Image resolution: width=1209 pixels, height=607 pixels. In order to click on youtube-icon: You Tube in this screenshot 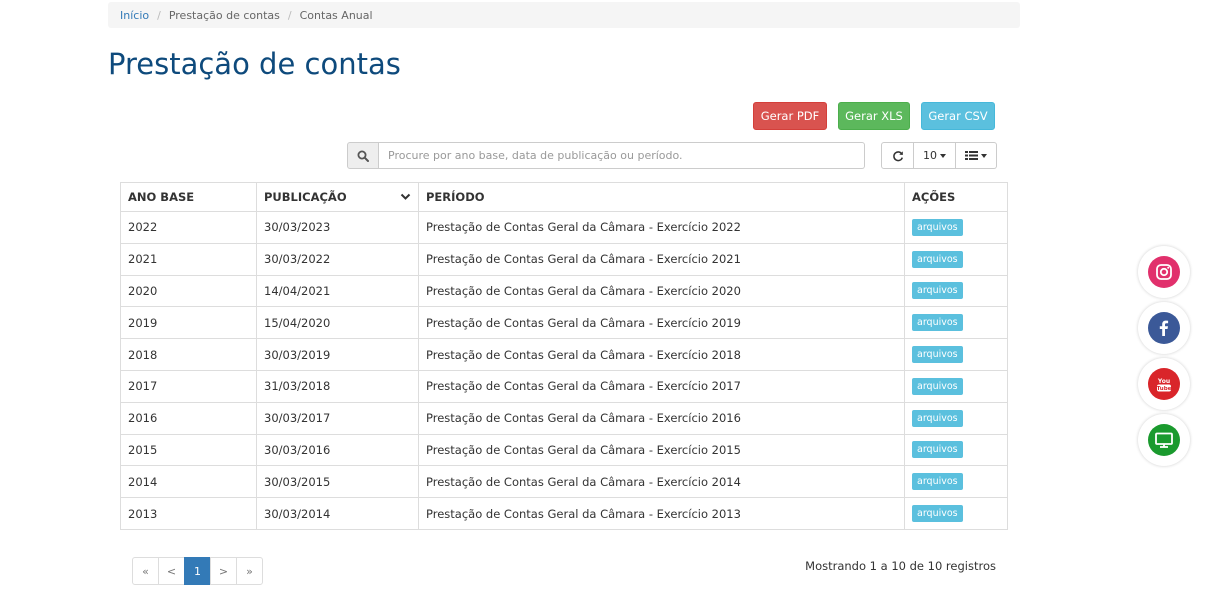, I will do `click(1164, 384)`.